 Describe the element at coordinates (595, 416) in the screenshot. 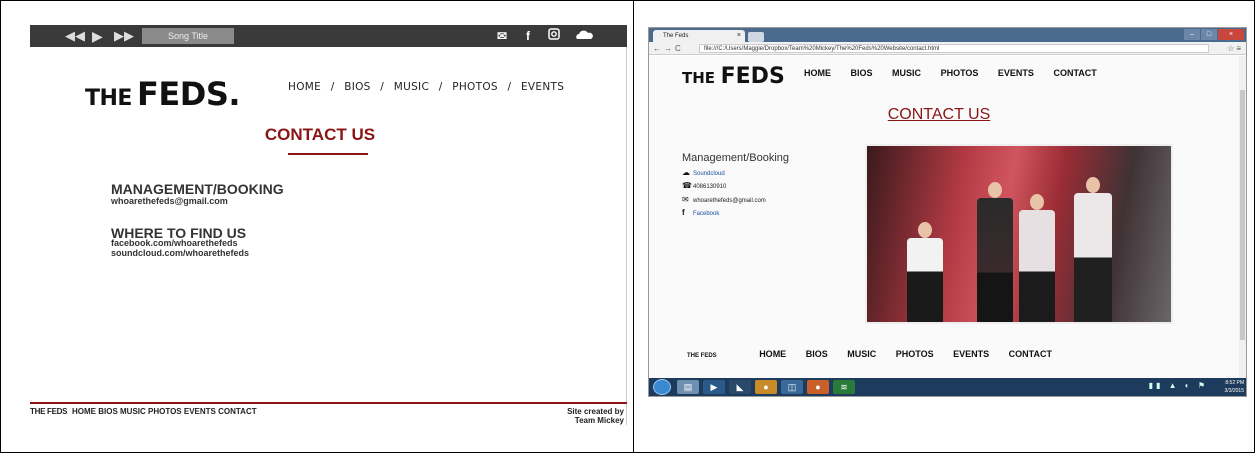

I see `site-credit: Site created by Team Mickey` at that location.